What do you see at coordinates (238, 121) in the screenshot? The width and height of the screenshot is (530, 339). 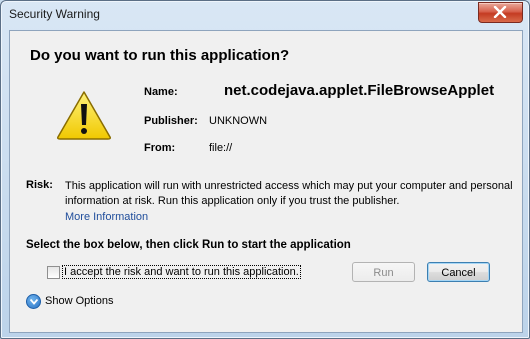 I see `publisher-value: UNKNOWN` at bounding box center [238, 121].